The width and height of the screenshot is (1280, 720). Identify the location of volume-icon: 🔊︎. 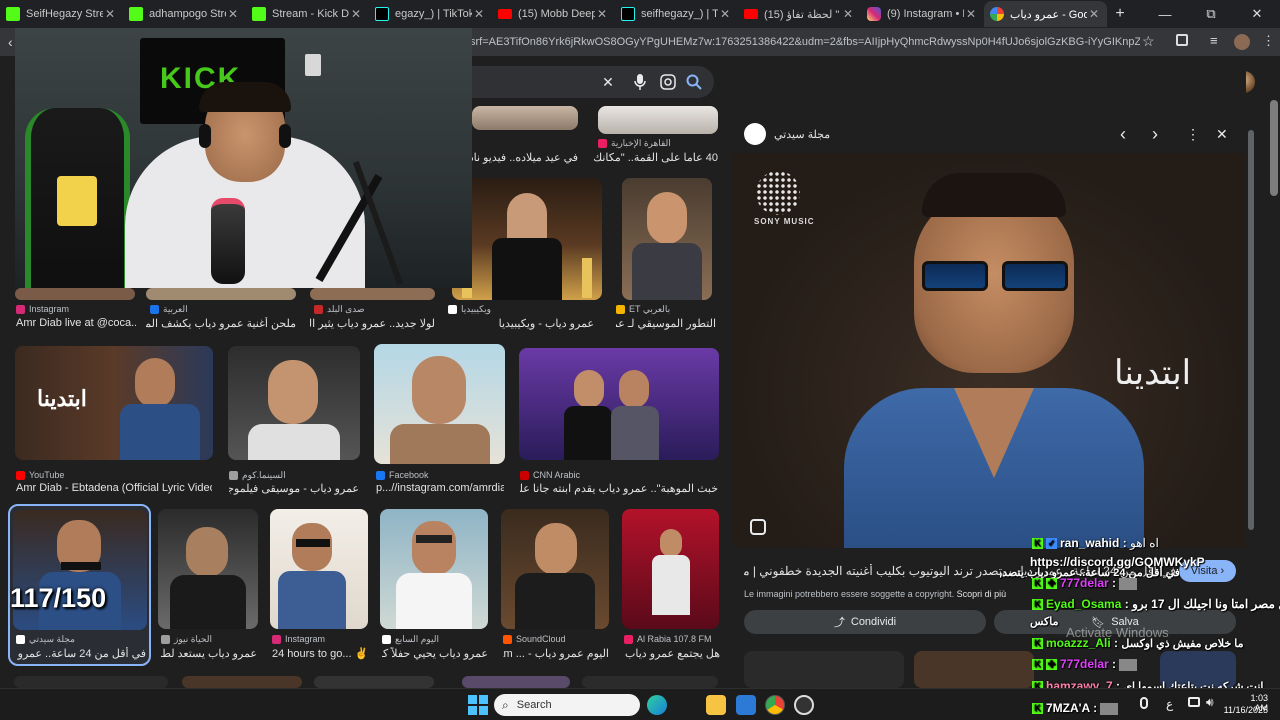
(1210, 702).